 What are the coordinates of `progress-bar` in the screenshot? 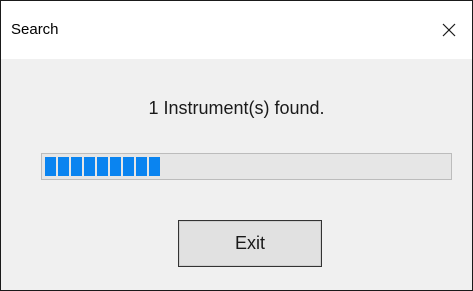 It's located at (246, 166).